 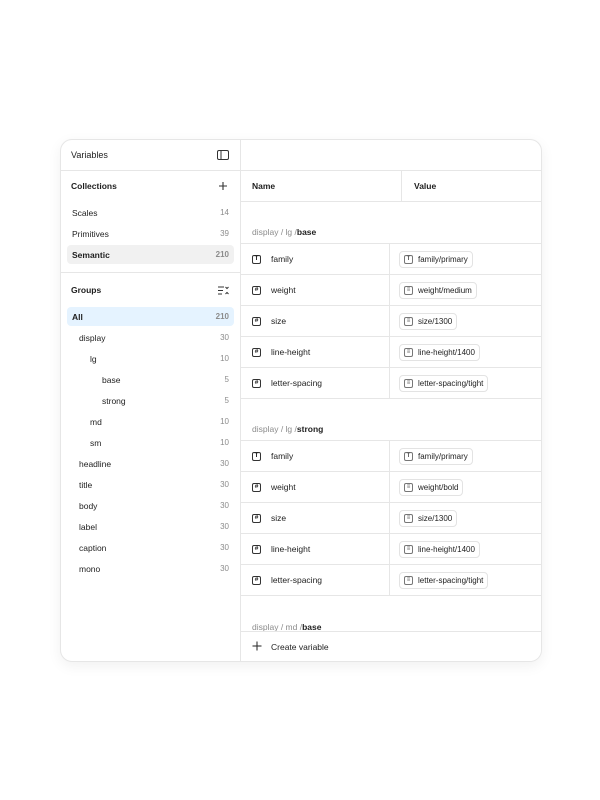 What do you see at coordinates (150, 254) in the screenshot?
I see `collection-item-semantic: Semantic 210` at bounding box center [150, 254].